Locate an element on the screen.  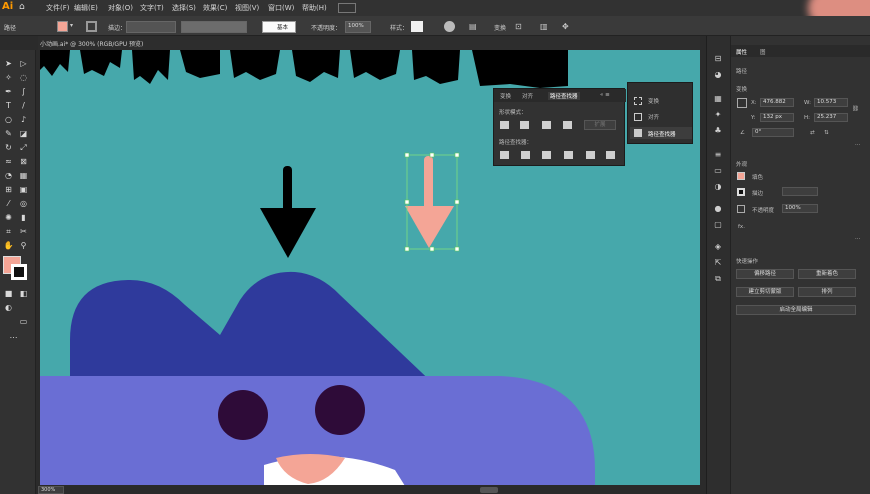
menu-help: 帮助(H) is located at coordinates (314, 8).